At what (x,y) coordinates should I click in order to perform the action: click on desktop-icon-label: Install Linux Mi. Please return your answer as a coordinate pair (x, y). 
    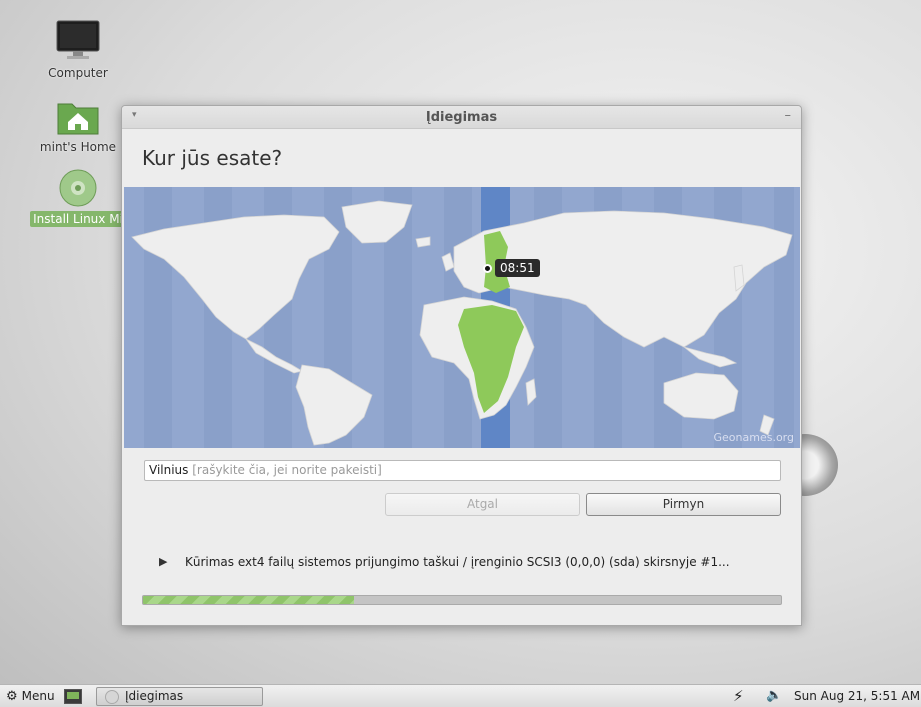
    Looking at the image, I should click on (78, 219).